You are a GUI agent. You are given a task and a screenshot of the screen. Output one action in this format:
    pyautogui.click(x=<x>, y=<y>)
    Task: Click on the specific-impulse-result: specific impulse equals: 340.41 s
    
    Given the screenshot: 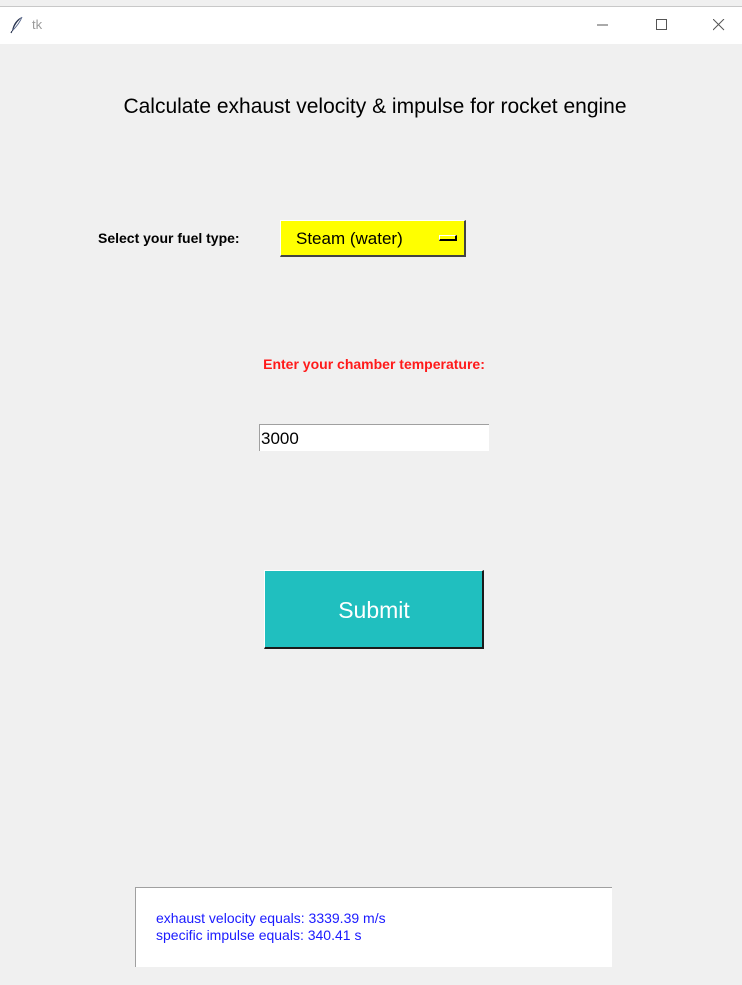 What is the action you would take?
    pyautogui.click(x=259, y=935)
    